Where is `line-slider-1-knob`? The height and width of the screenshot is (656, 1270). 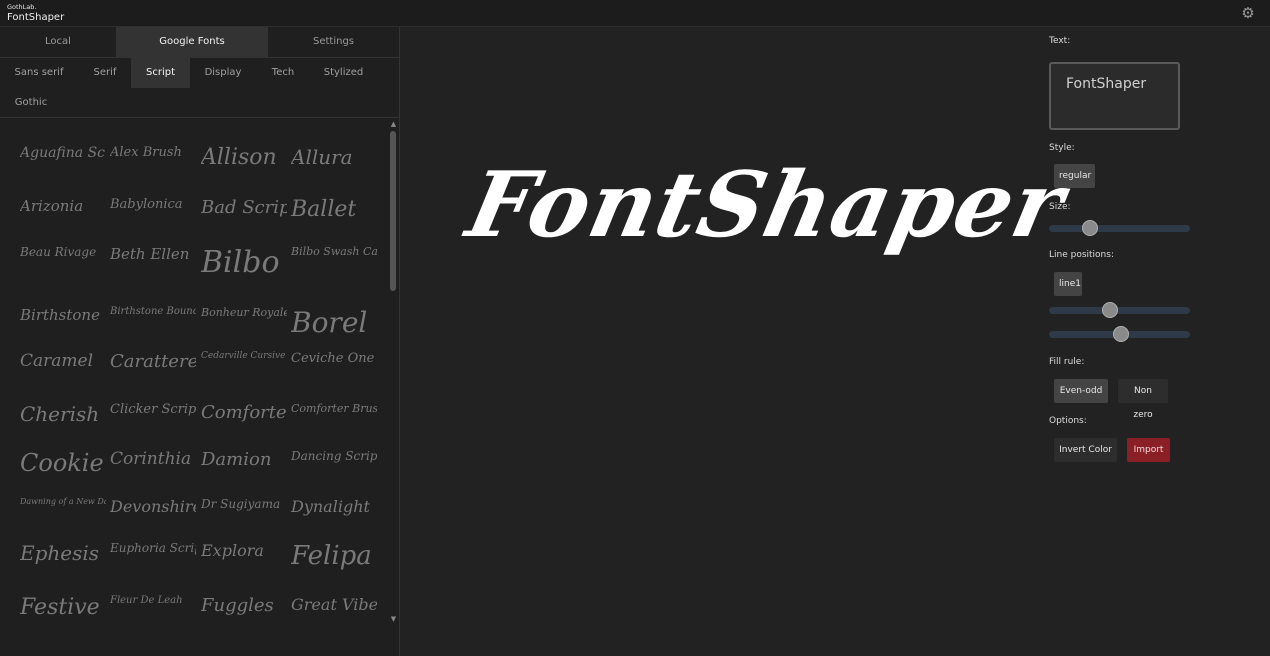
line-slider-1-knob is located at coordinates (1110, 310).